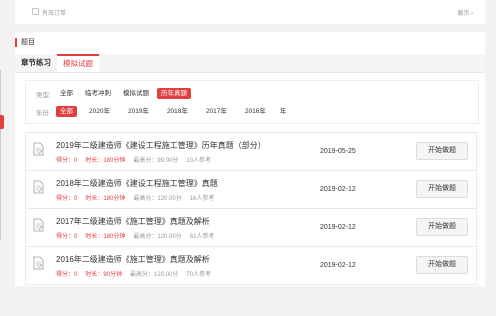  I want to click on type-filter-row: 类型: 全部 临考冲刺 模拟试题 历年真题, so click(113, 93).